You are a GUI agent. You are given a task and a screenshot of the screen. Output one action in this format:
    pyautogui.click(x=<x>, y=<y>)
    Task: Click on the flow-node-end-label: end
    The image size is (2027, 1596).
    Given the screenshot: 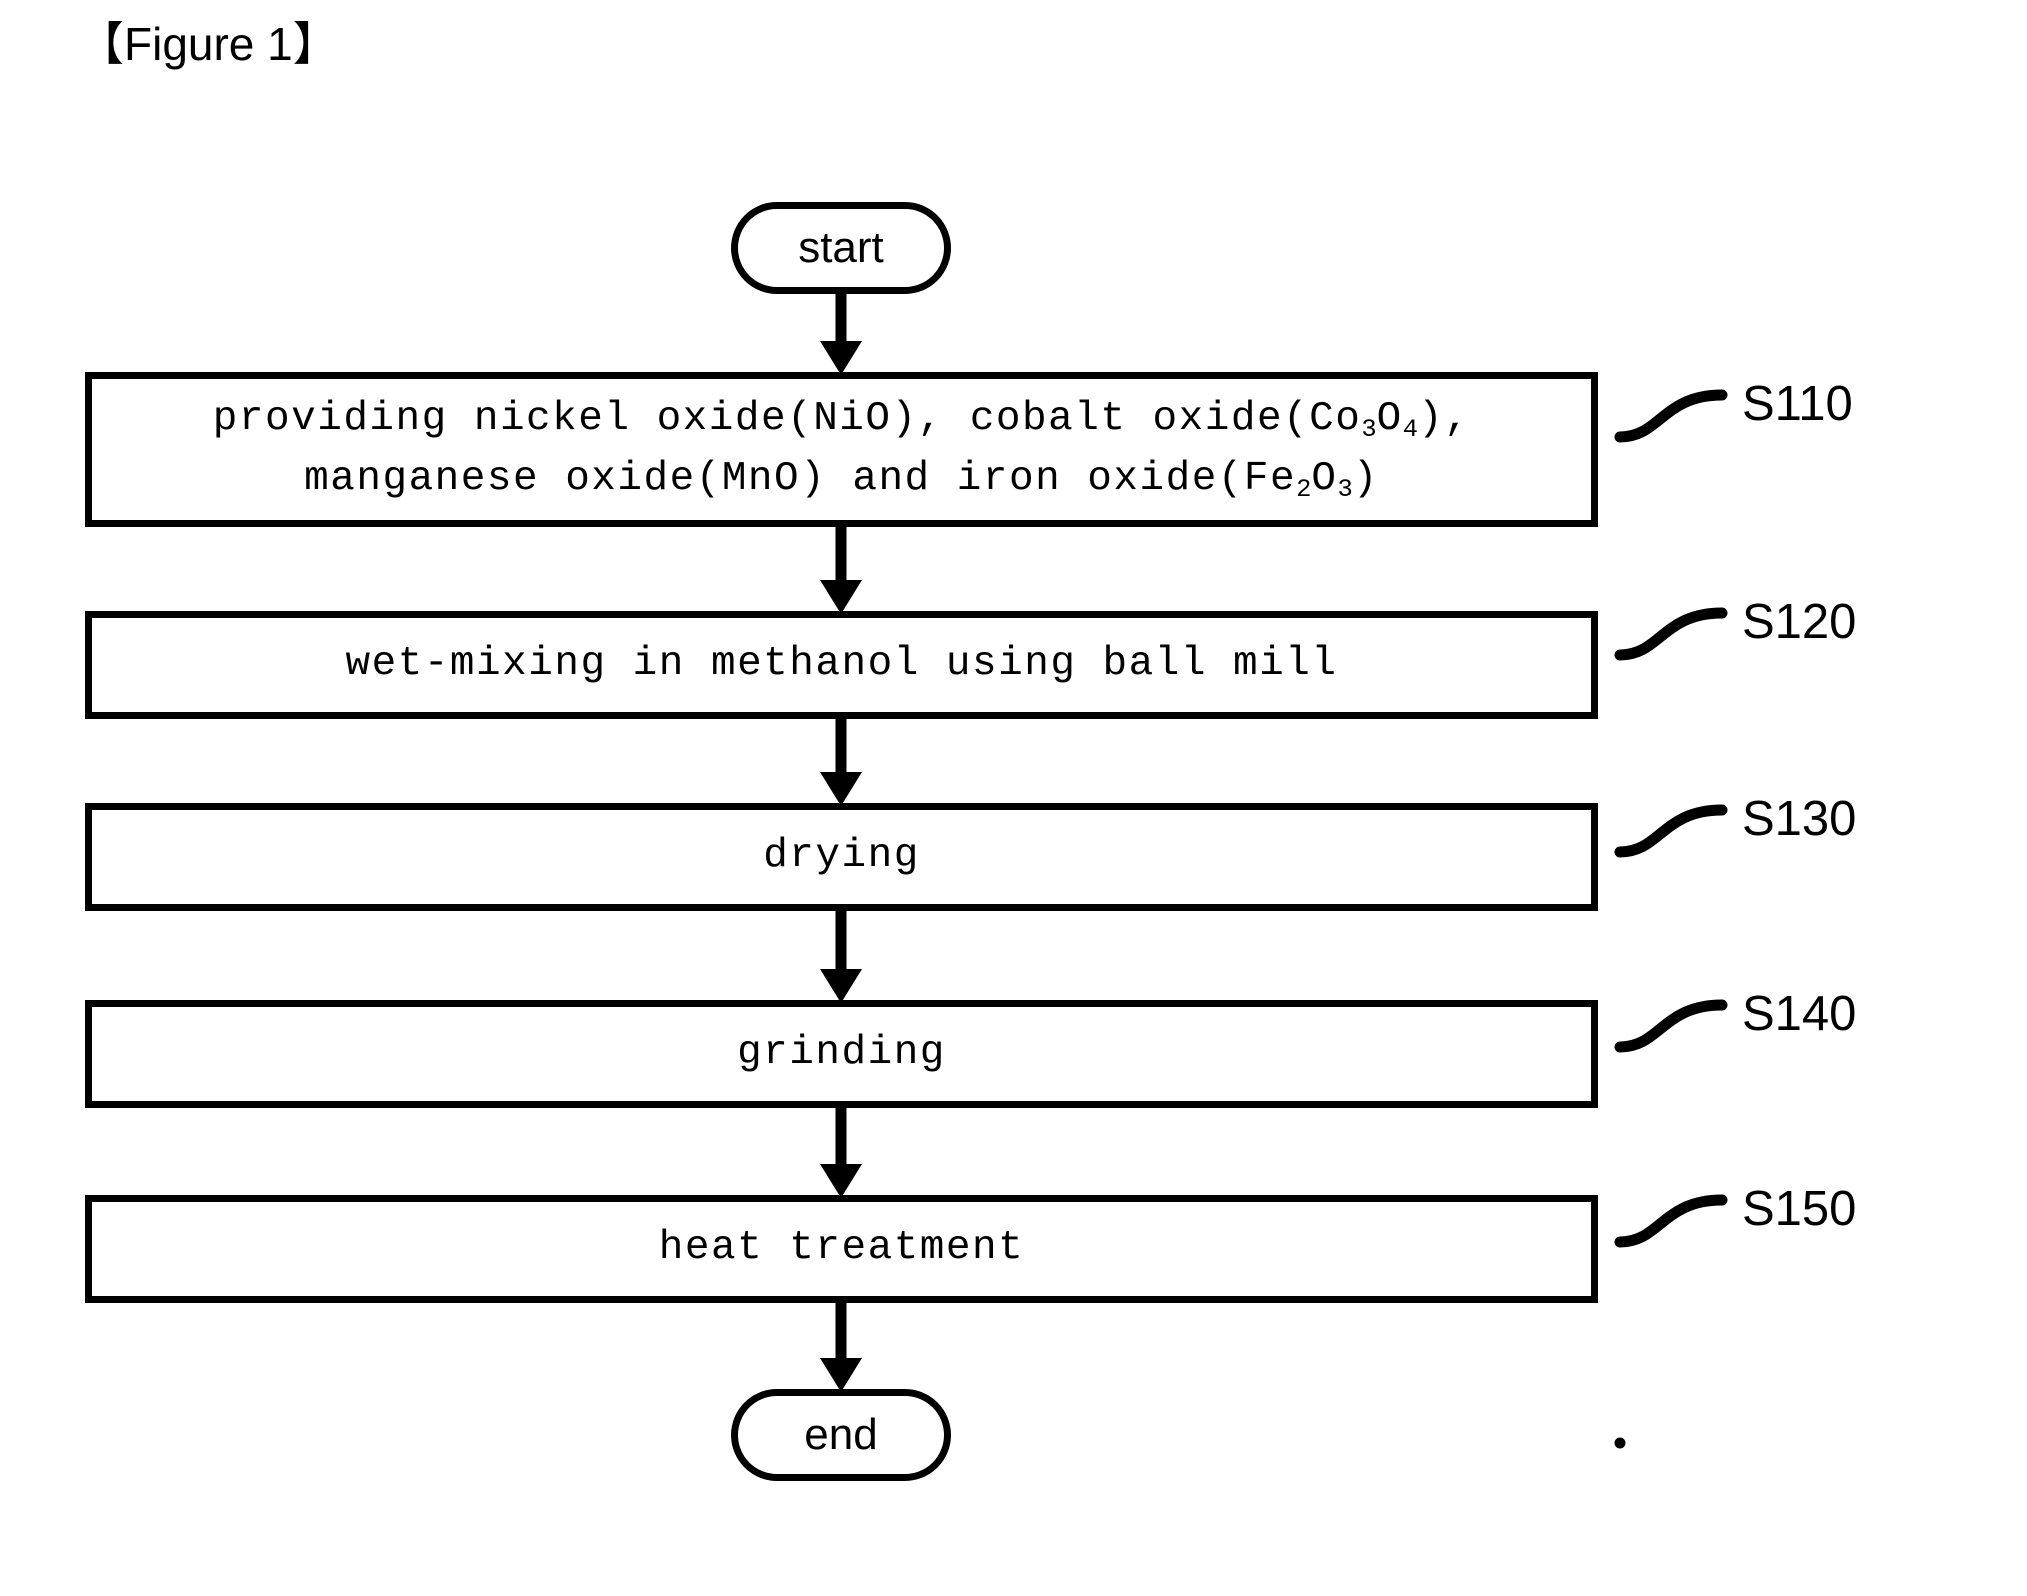 What is the action you would take?
    pyautogui.click(x=841, y=1434)
    